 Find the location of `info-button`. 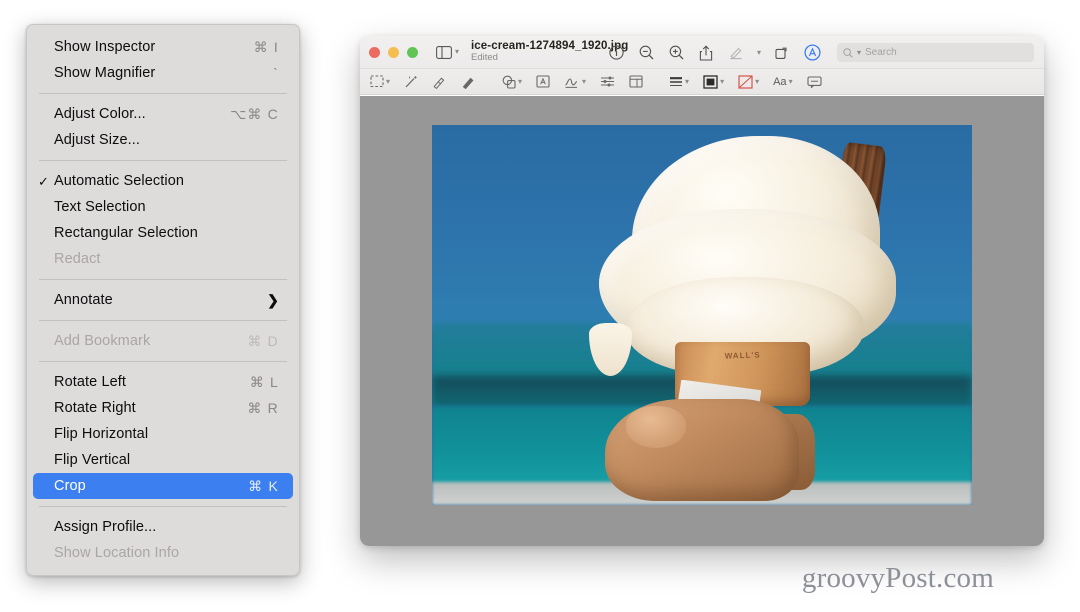

info-button is located at coordinates (616, 53).